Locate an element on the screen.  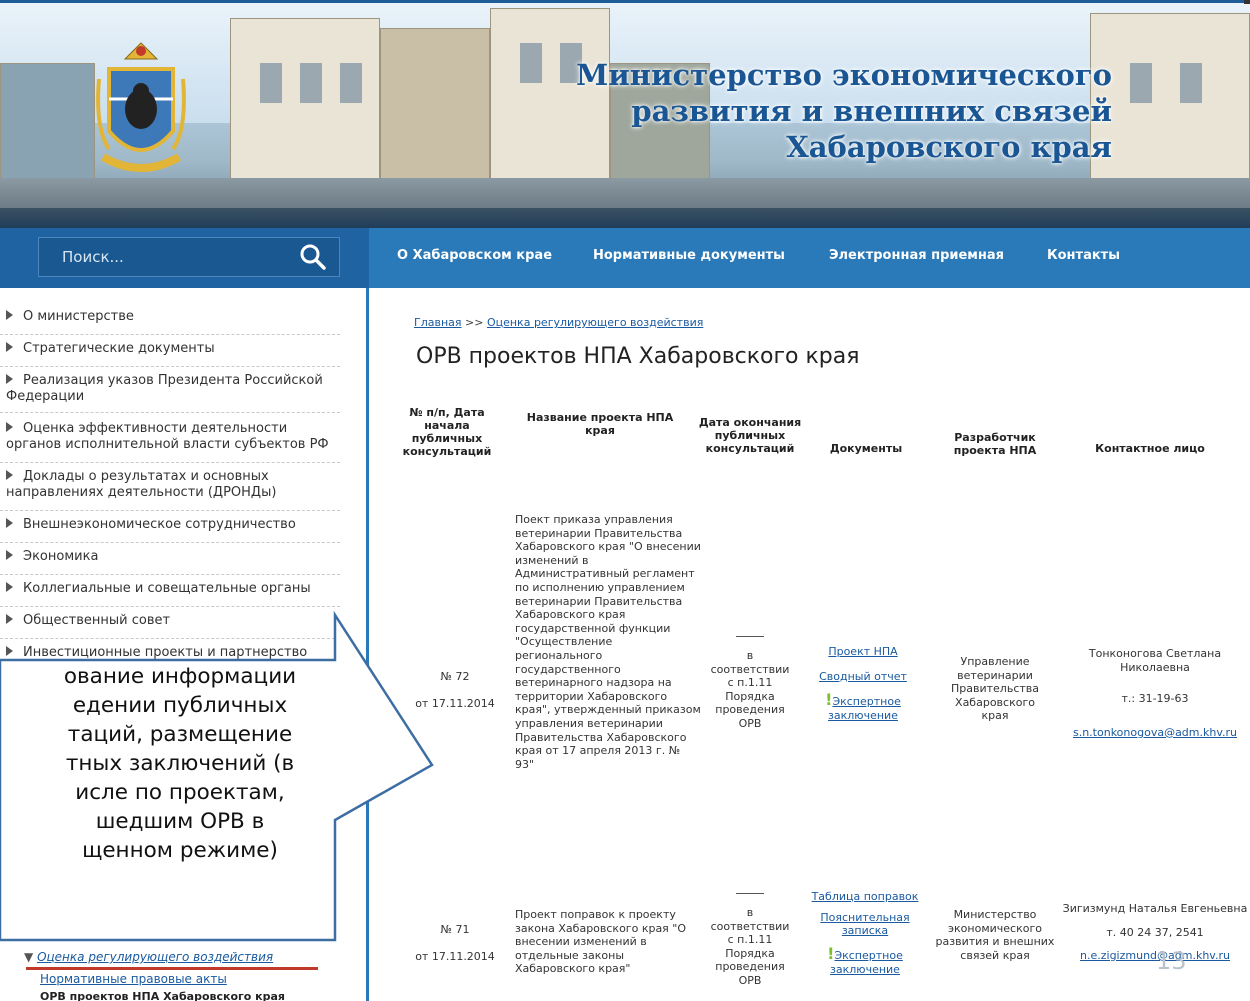
callout-line: исле по проектам, is located at coordinates (180, 792).